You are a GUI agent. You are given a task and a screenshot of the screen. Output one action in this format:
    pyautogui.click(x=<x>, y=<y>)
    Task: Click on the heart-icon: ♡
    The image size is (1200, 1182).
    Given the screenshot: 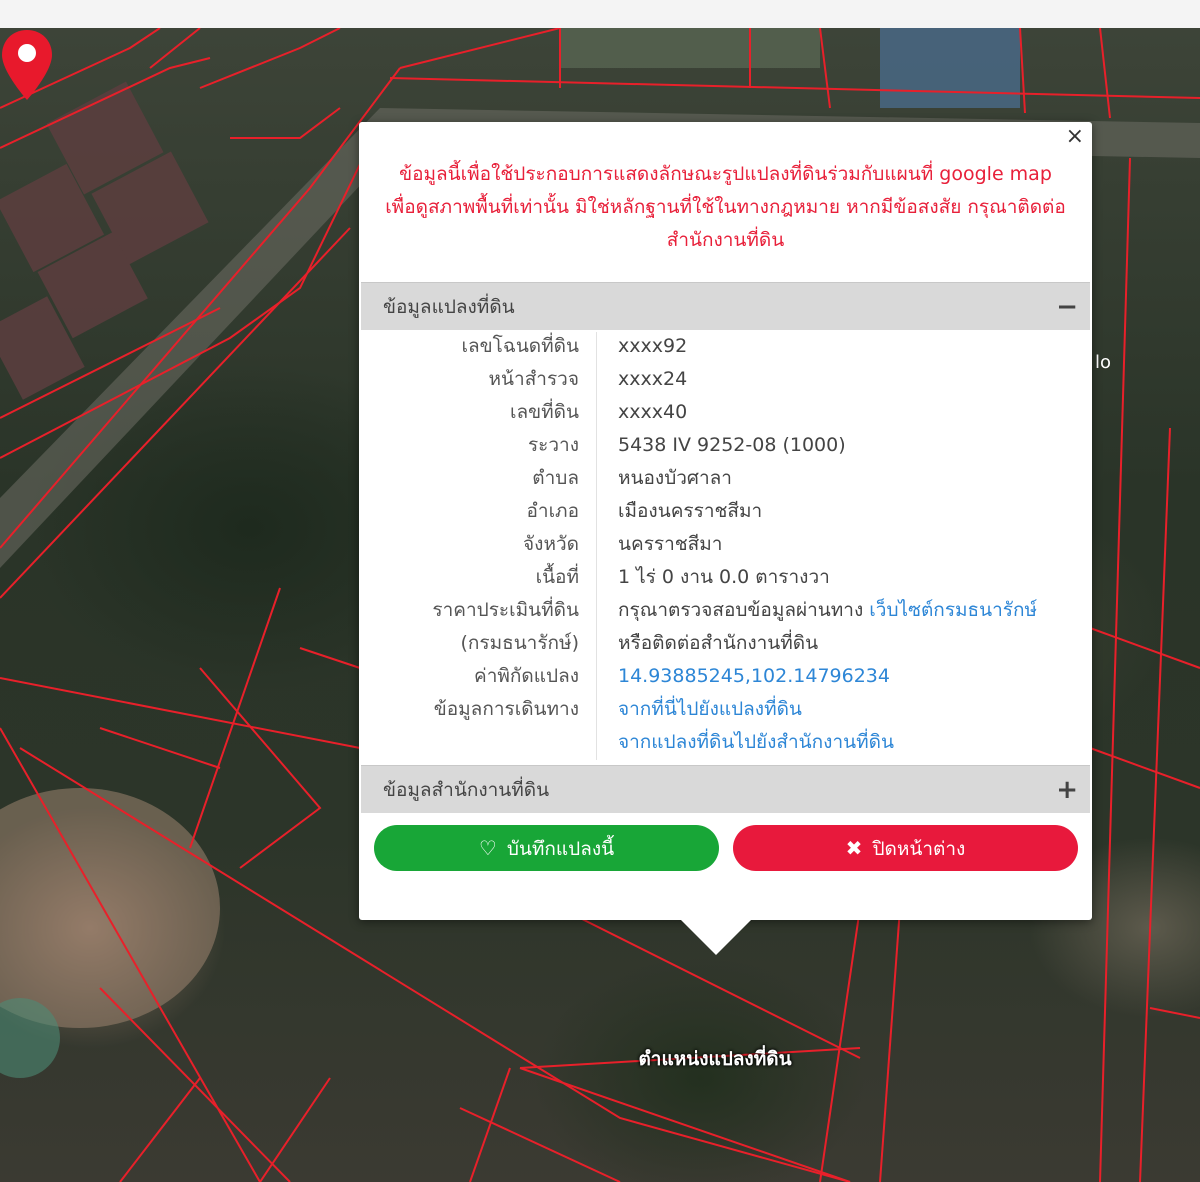 What is the action you would take?
    pyautogui.click(x=487, y=848)
    